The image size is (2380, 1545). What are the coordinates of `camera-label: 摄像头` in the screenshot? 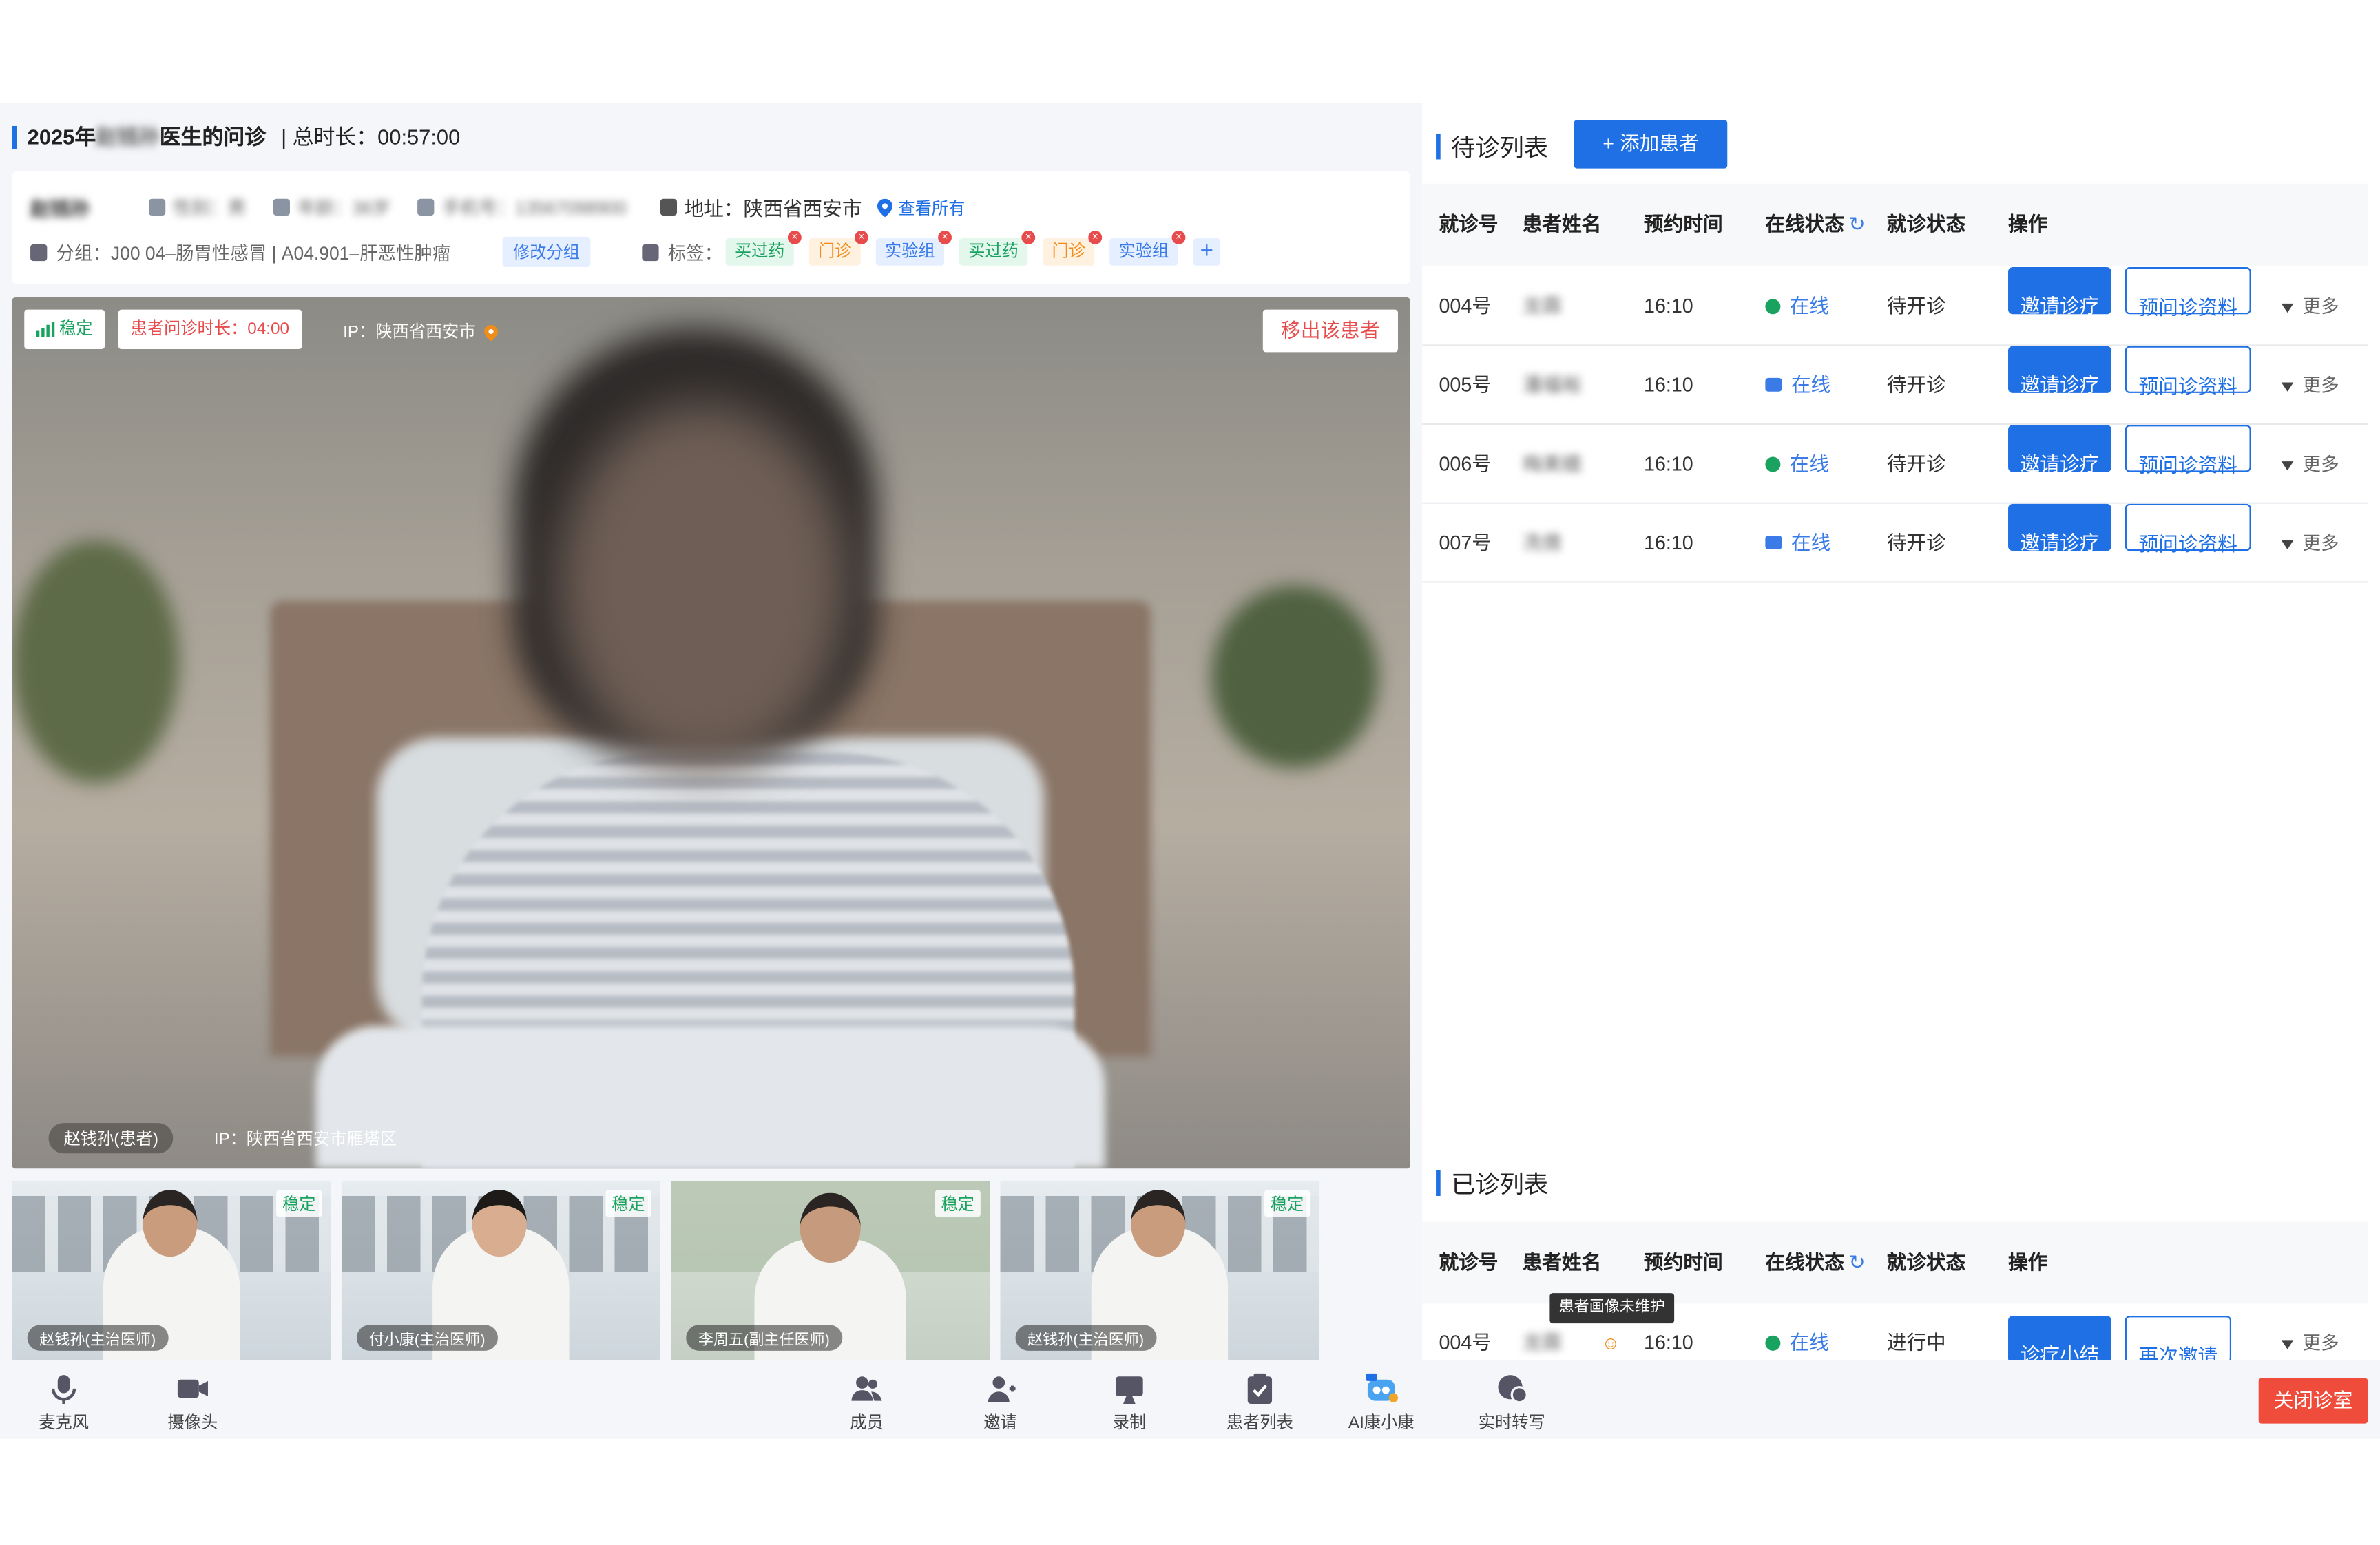 It's located at (192, 1423).